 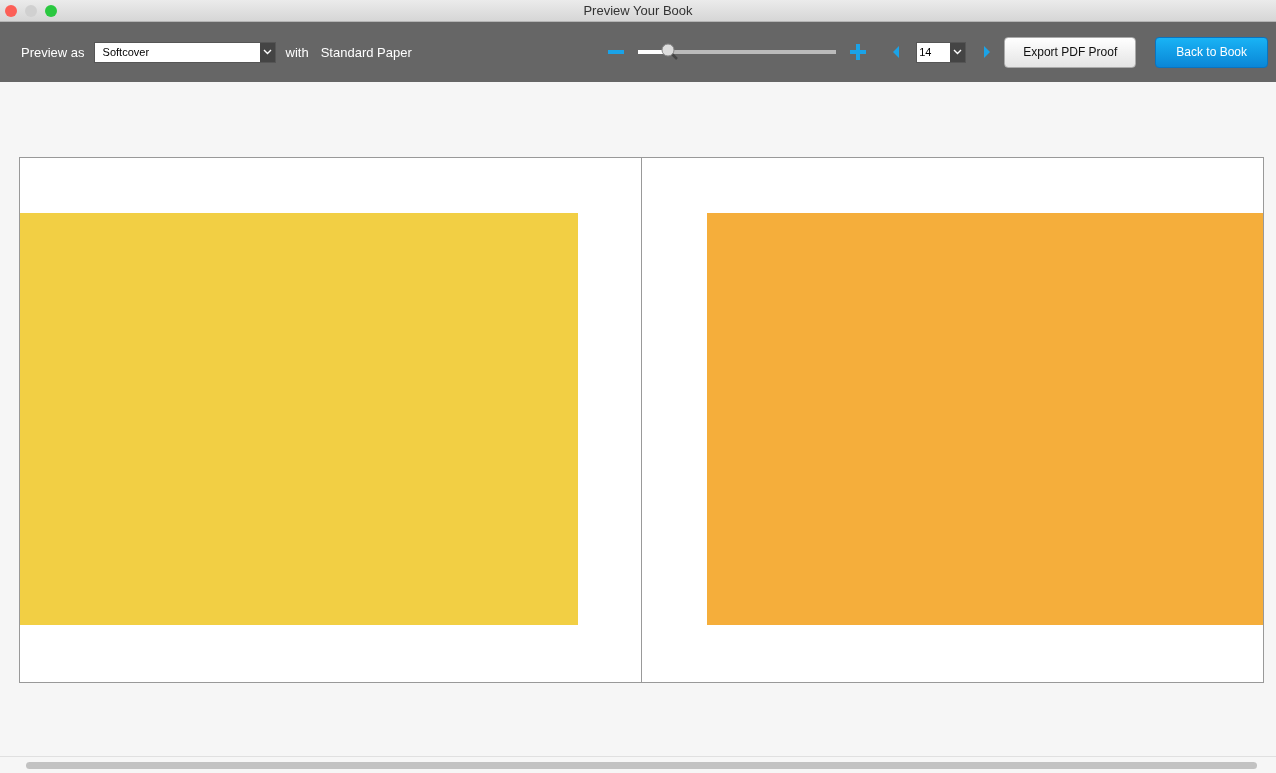 What do you see at coordinates (51, 10) in the screenshot?
I see `zoom-button` at bounding box center [51, 10].